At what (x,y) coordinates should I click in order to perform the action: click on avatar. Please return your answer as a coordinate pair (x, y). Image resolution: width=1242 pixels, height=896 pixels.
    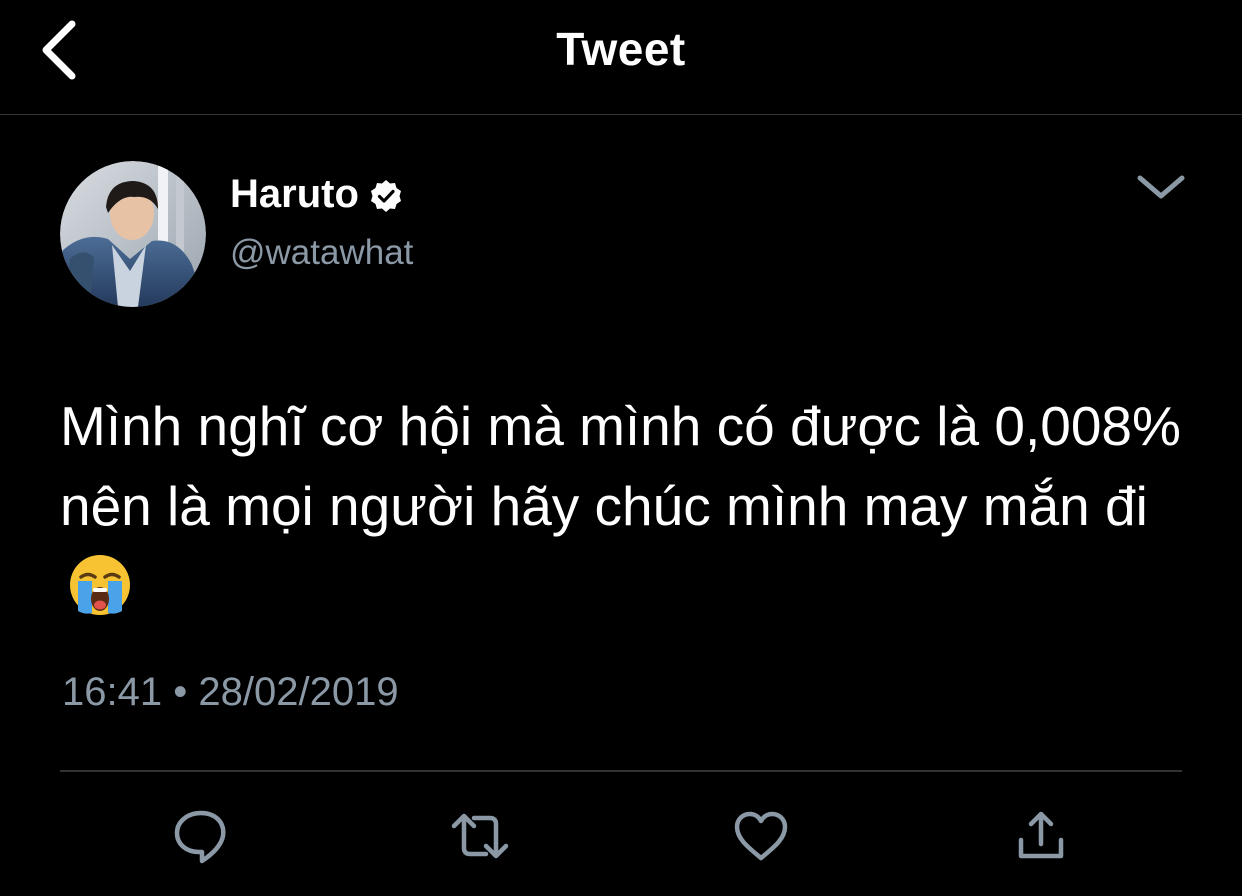
    Looking at the image, I should click on (133, 234).